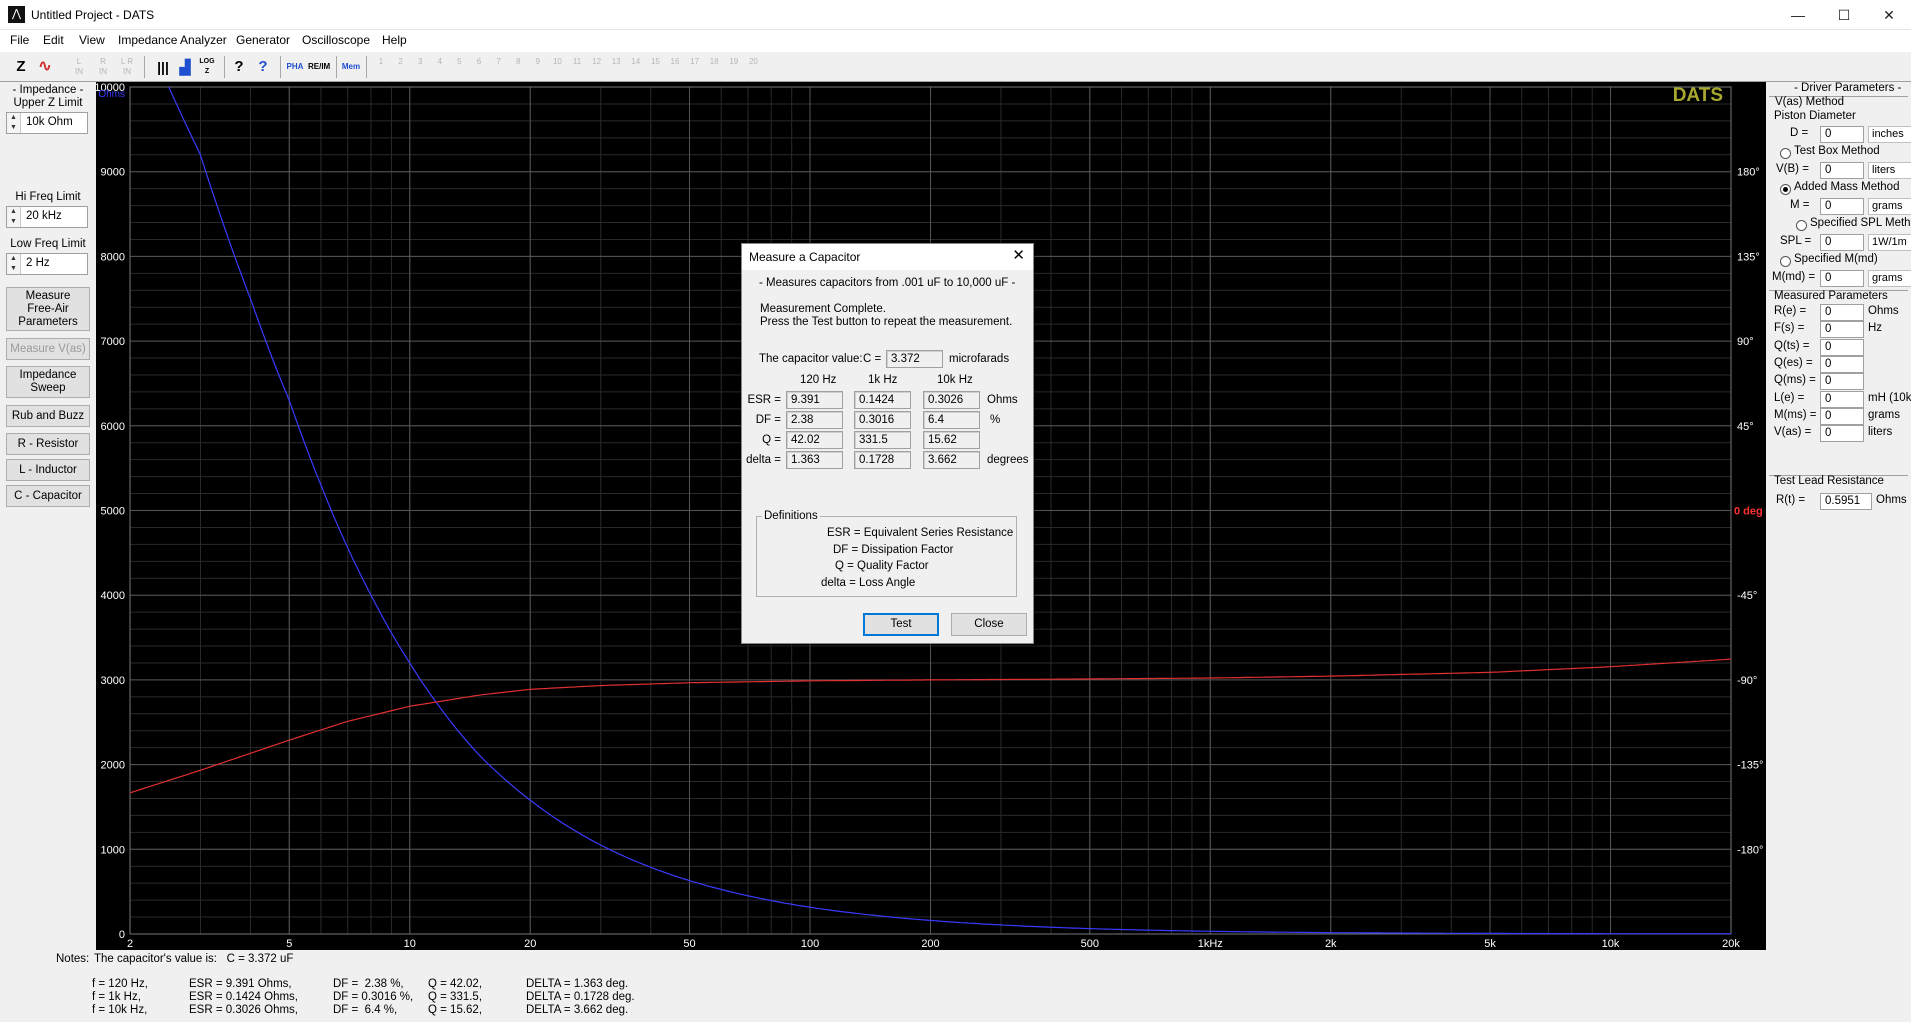  What do you see at coordinates (243, 997) in the screenshot?
I see `notes-cell: ESR = 0.1424 Ohms,` at bounding box center [243, 997].